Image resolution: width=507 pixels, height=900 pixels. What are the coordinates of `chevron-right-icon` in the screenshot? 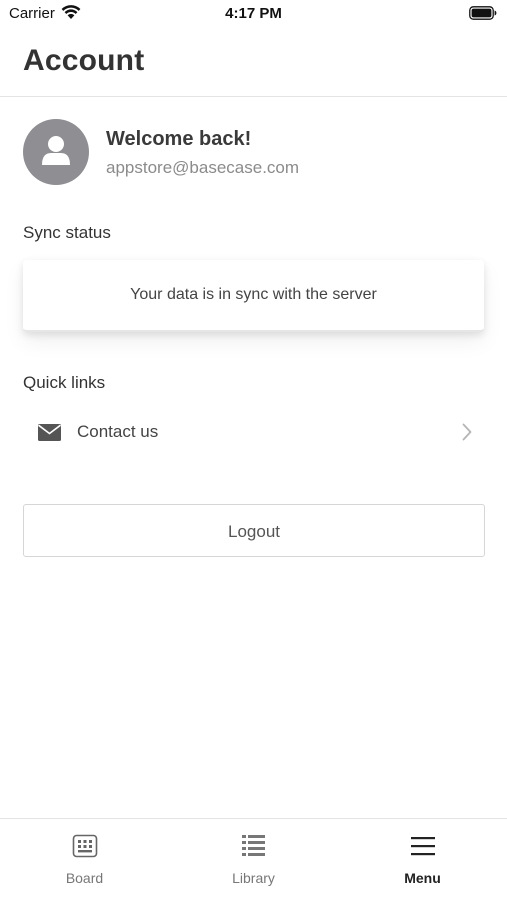 It's located at (467, 432).